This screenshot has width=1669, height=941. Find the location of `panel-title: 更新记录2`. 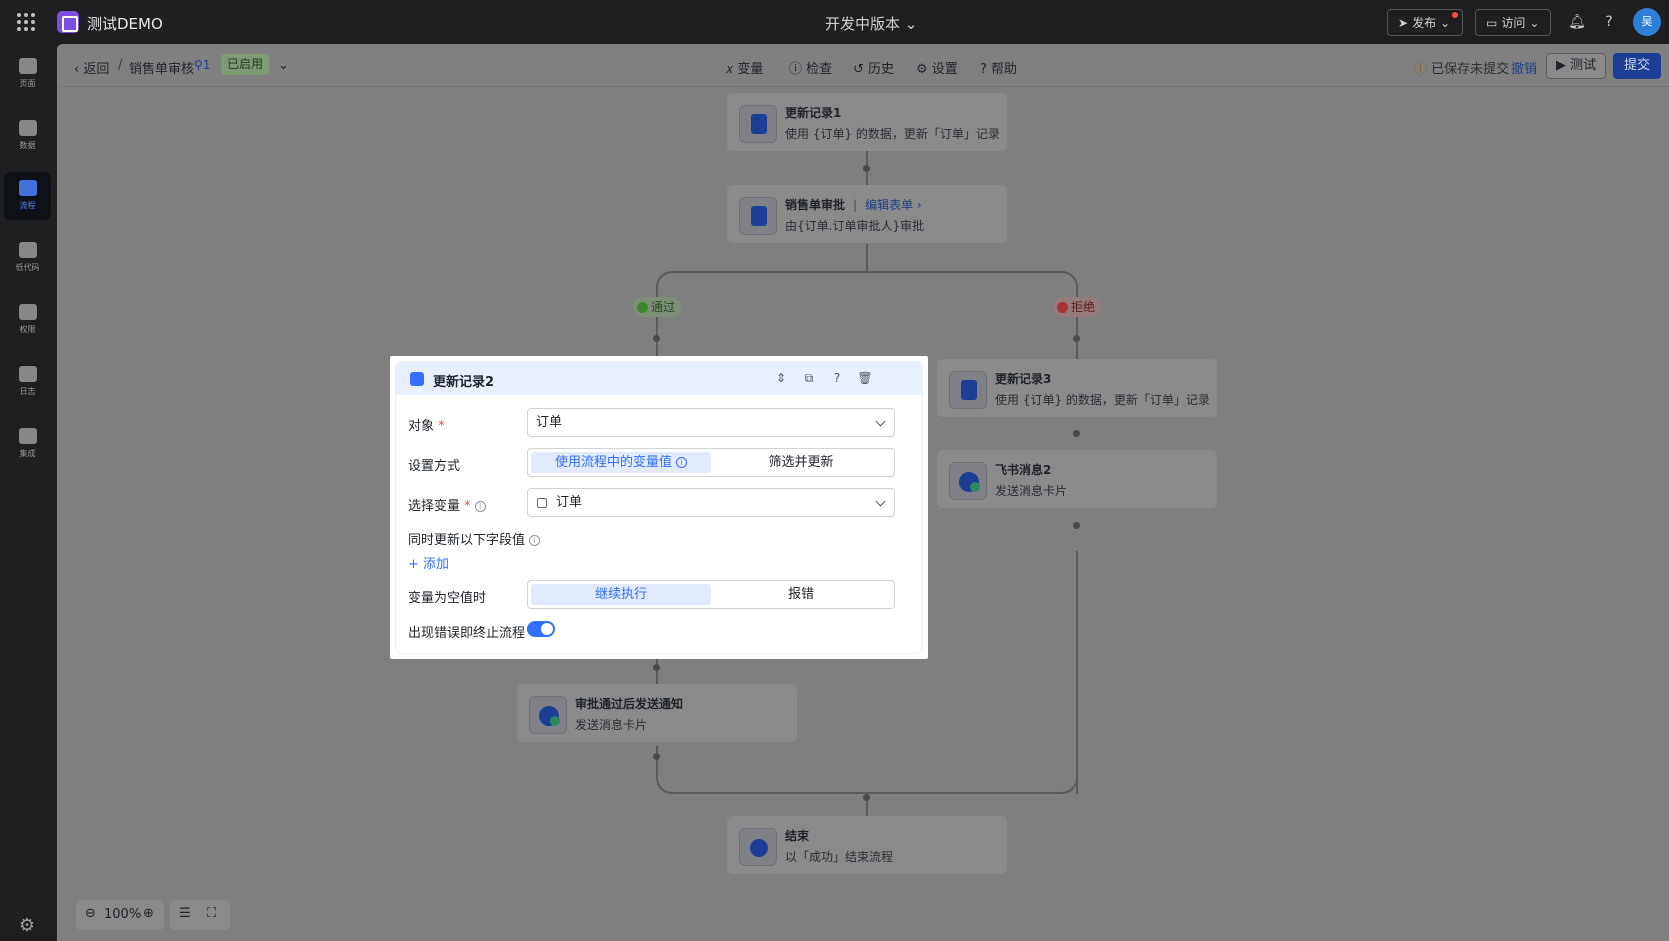

panel-title: 更新记录2 is located at coordinates (463, 380).